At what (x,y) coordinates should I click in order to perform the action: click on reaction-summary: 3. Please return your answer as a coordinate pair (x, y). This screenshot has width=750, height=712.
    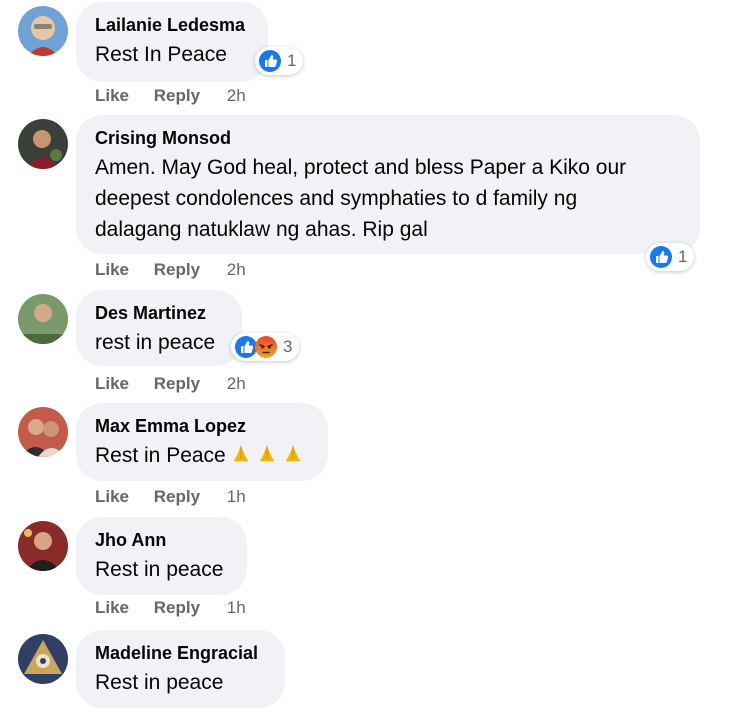
    Looking at the image, I should click on (265, 347).